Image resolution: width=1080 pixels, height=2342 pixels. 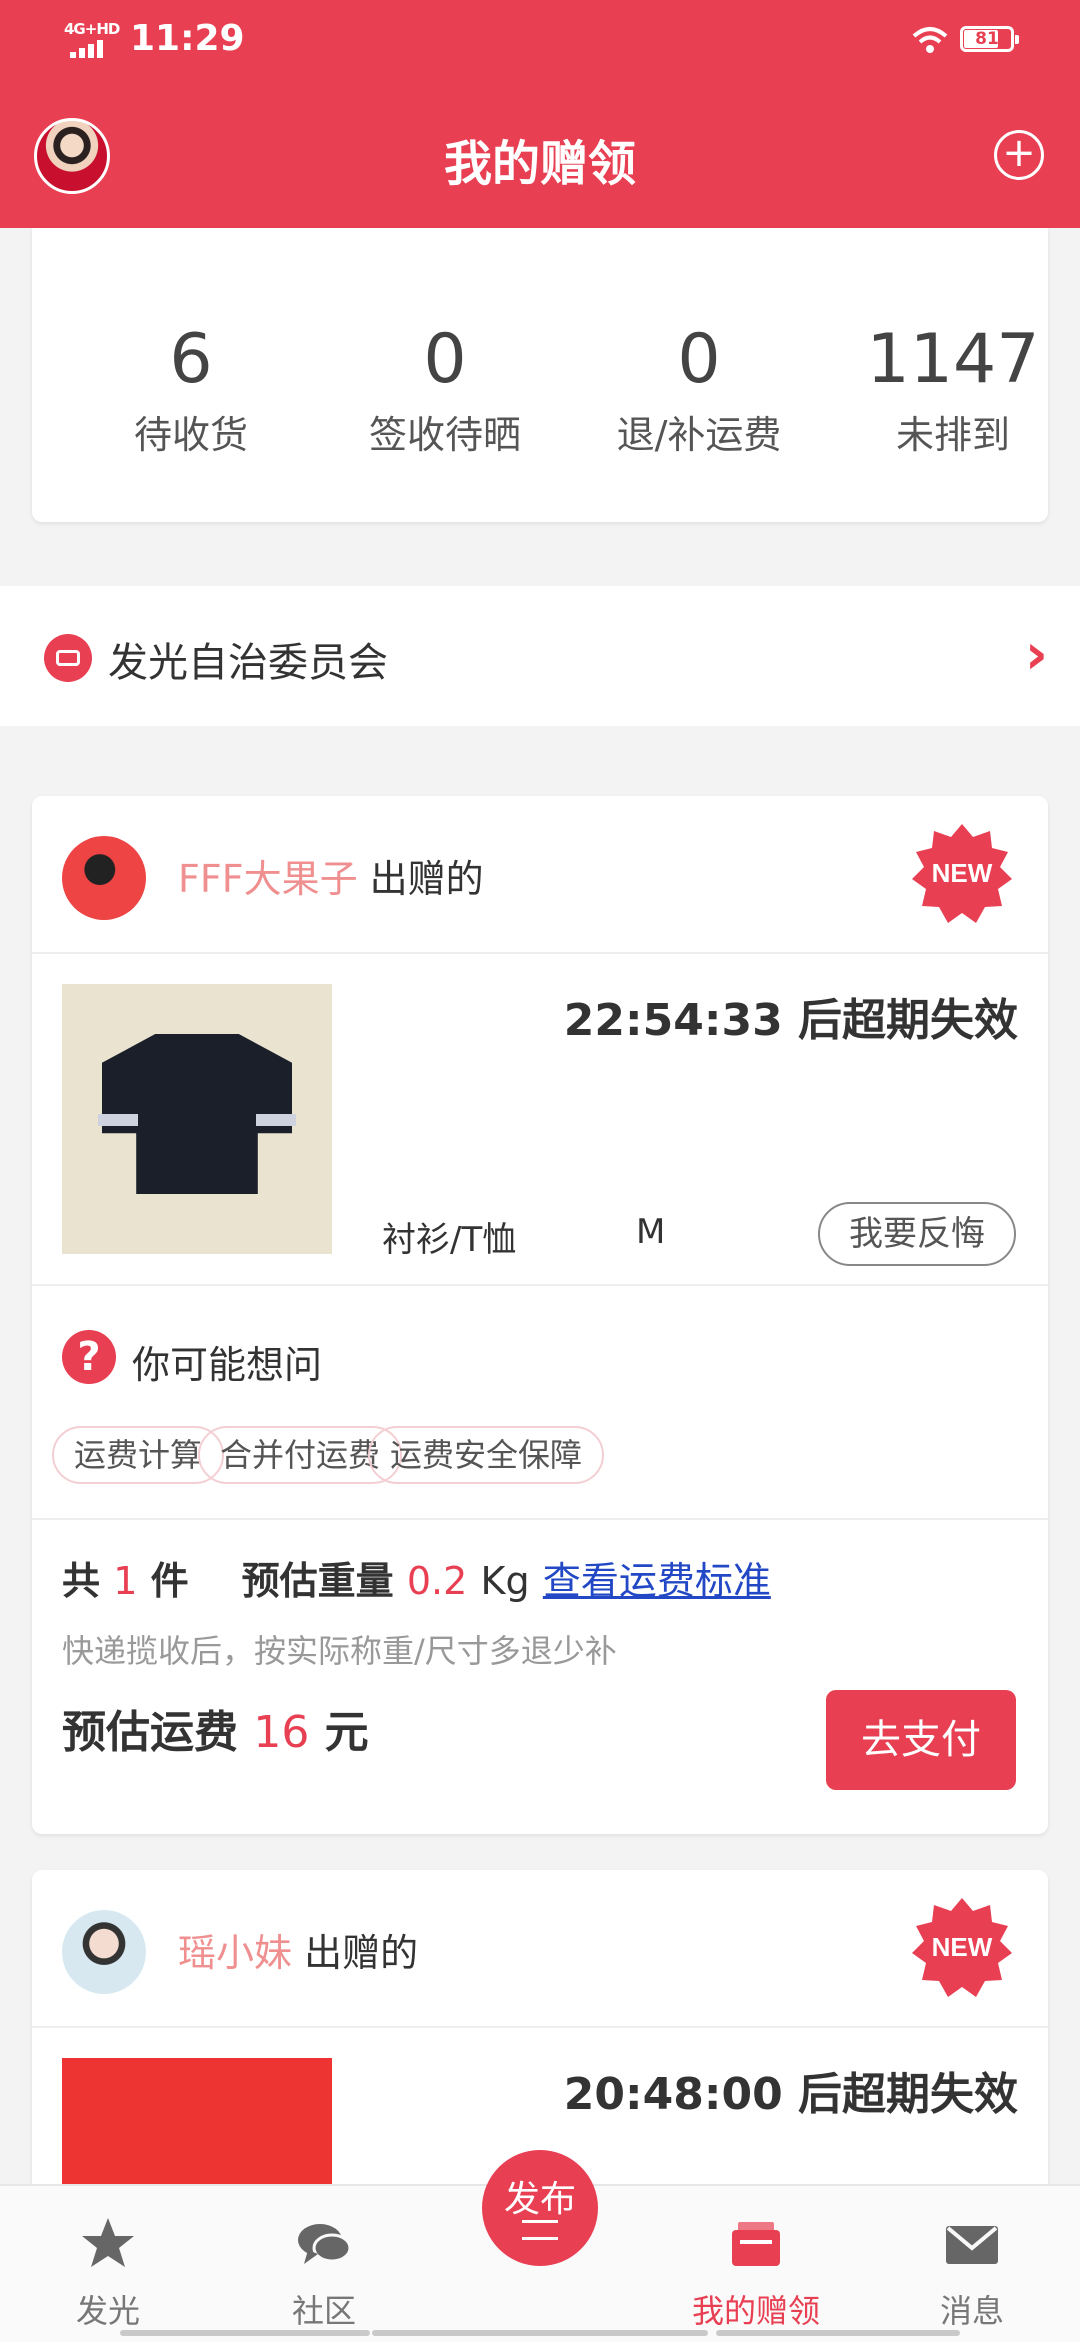 I want to click on battery-icon: 81, so click(x=989, y=39).